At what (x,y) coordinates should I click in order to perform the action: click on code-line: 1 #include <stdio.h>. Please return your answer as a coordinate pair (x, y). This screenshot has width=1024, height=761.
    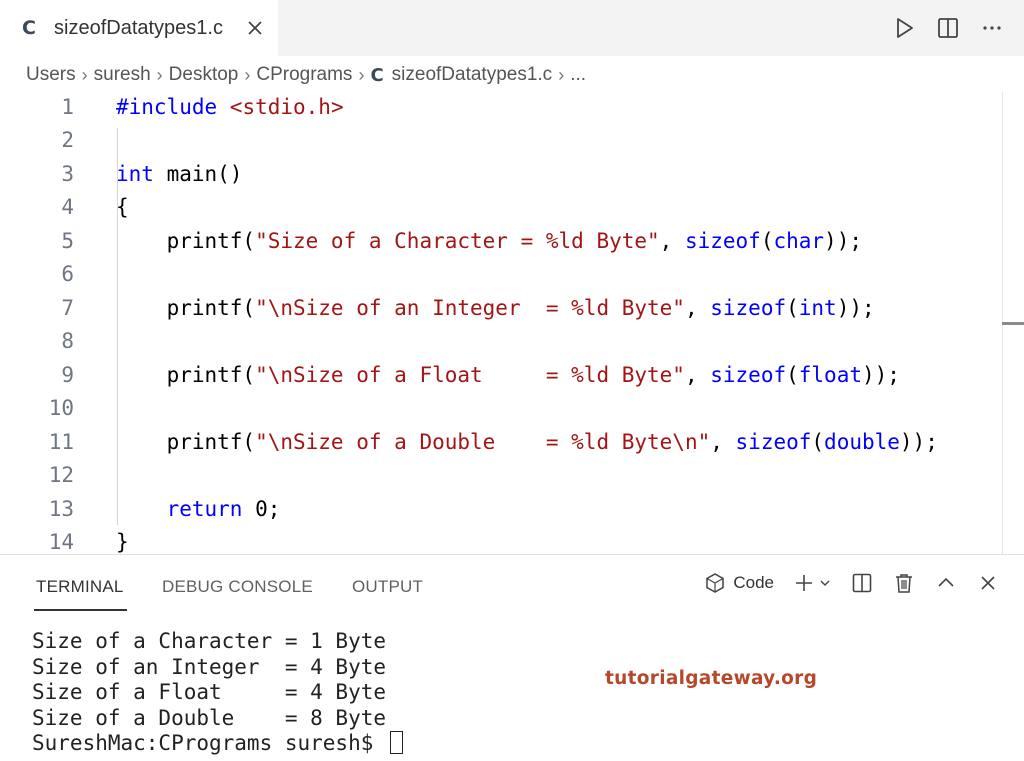
    Looking at the image, I should click on (500, 107).